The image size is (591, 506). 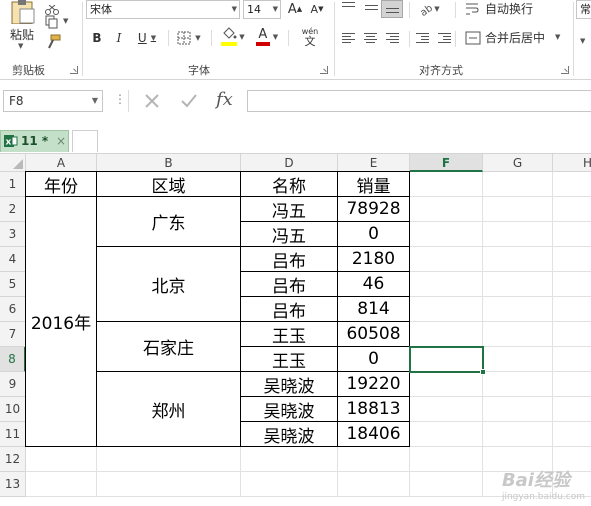 What do you see at coordinates (168, 346) in the screenshot?
I see `merged-region-cell: 石家庄` at bounding box center [168, 346].